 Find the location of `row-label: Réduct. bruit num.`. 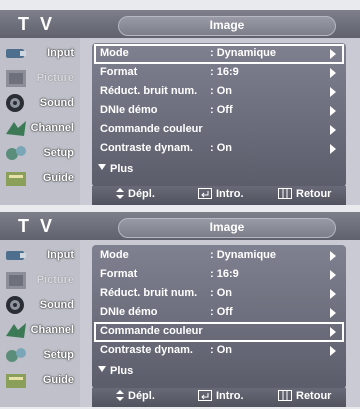

row-label: Réduct. bruit num. is located at coordinates (149, 91).